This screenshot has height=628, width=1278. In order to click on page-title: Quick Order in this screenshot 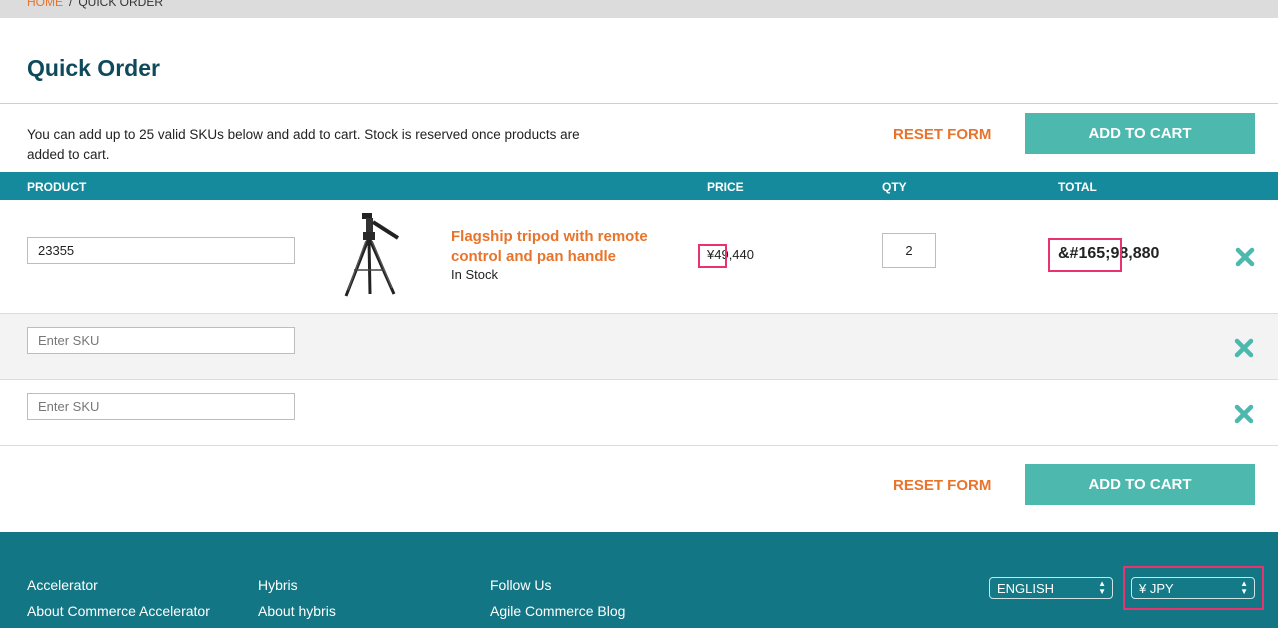, I will do `click(93, 68)`.